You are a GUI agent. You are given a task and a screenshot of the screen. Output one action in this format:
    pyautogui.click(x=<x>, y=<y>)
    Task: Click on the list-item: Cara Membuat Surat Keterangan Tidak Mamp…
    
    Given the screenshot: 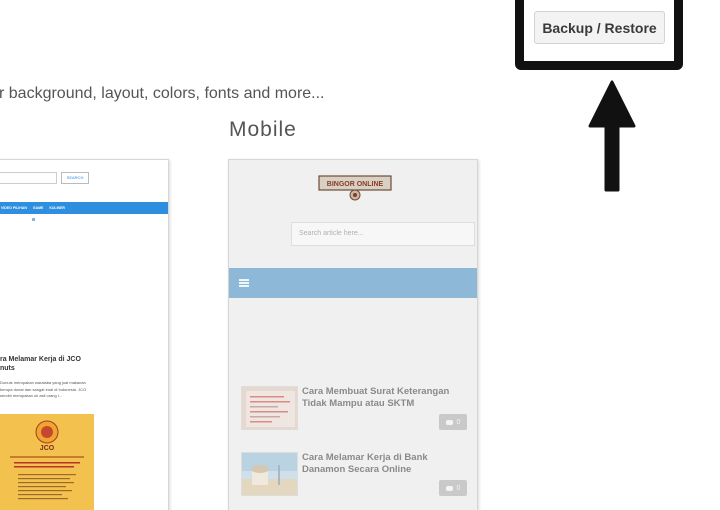 What is the action you would take?
    pyautogui.click(x=354, y=412)
    